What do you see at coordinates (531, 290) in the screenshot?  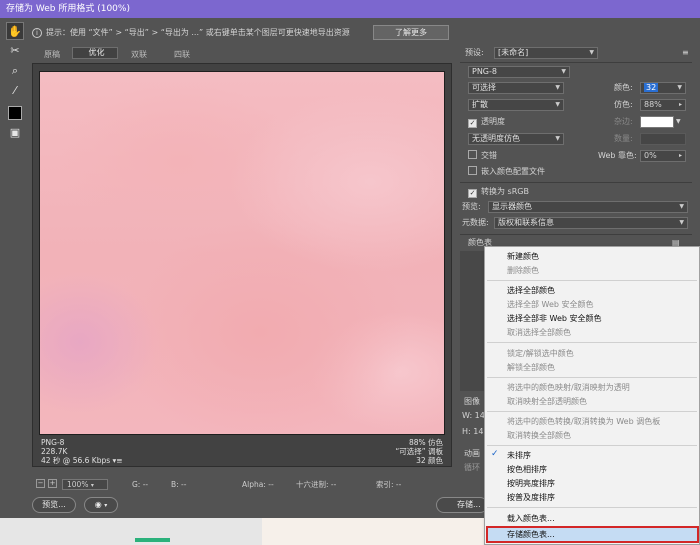 I see `menu-select-all-colors: 选择全部颜色` at bounding box center [531, 290].